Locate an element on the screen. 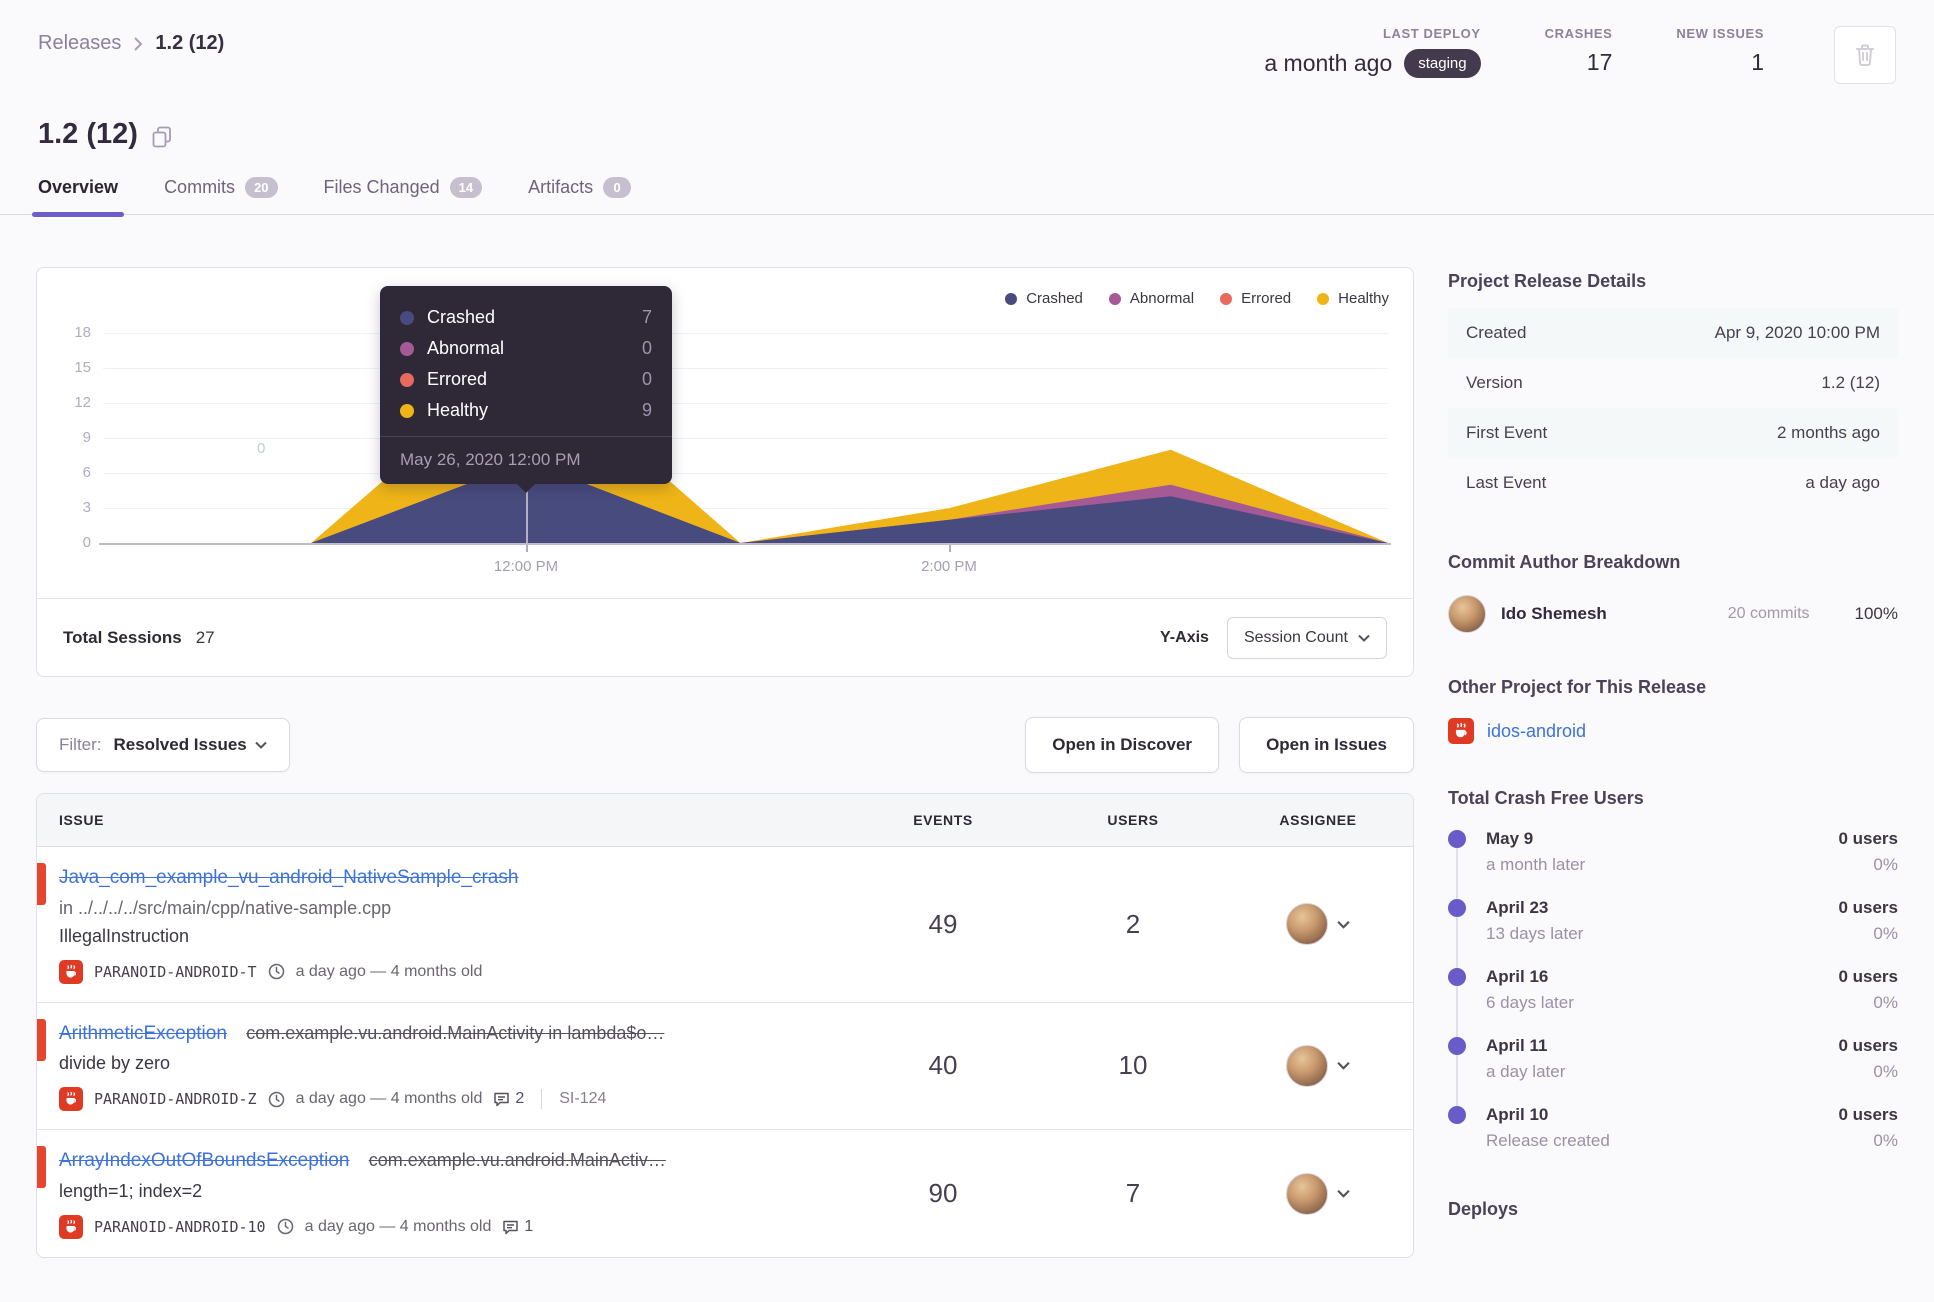 This screenshot has height=1302, width=1934. timeline-entry: April 16 0 users 6 days later 0% is located at coordinates (1673, 990).